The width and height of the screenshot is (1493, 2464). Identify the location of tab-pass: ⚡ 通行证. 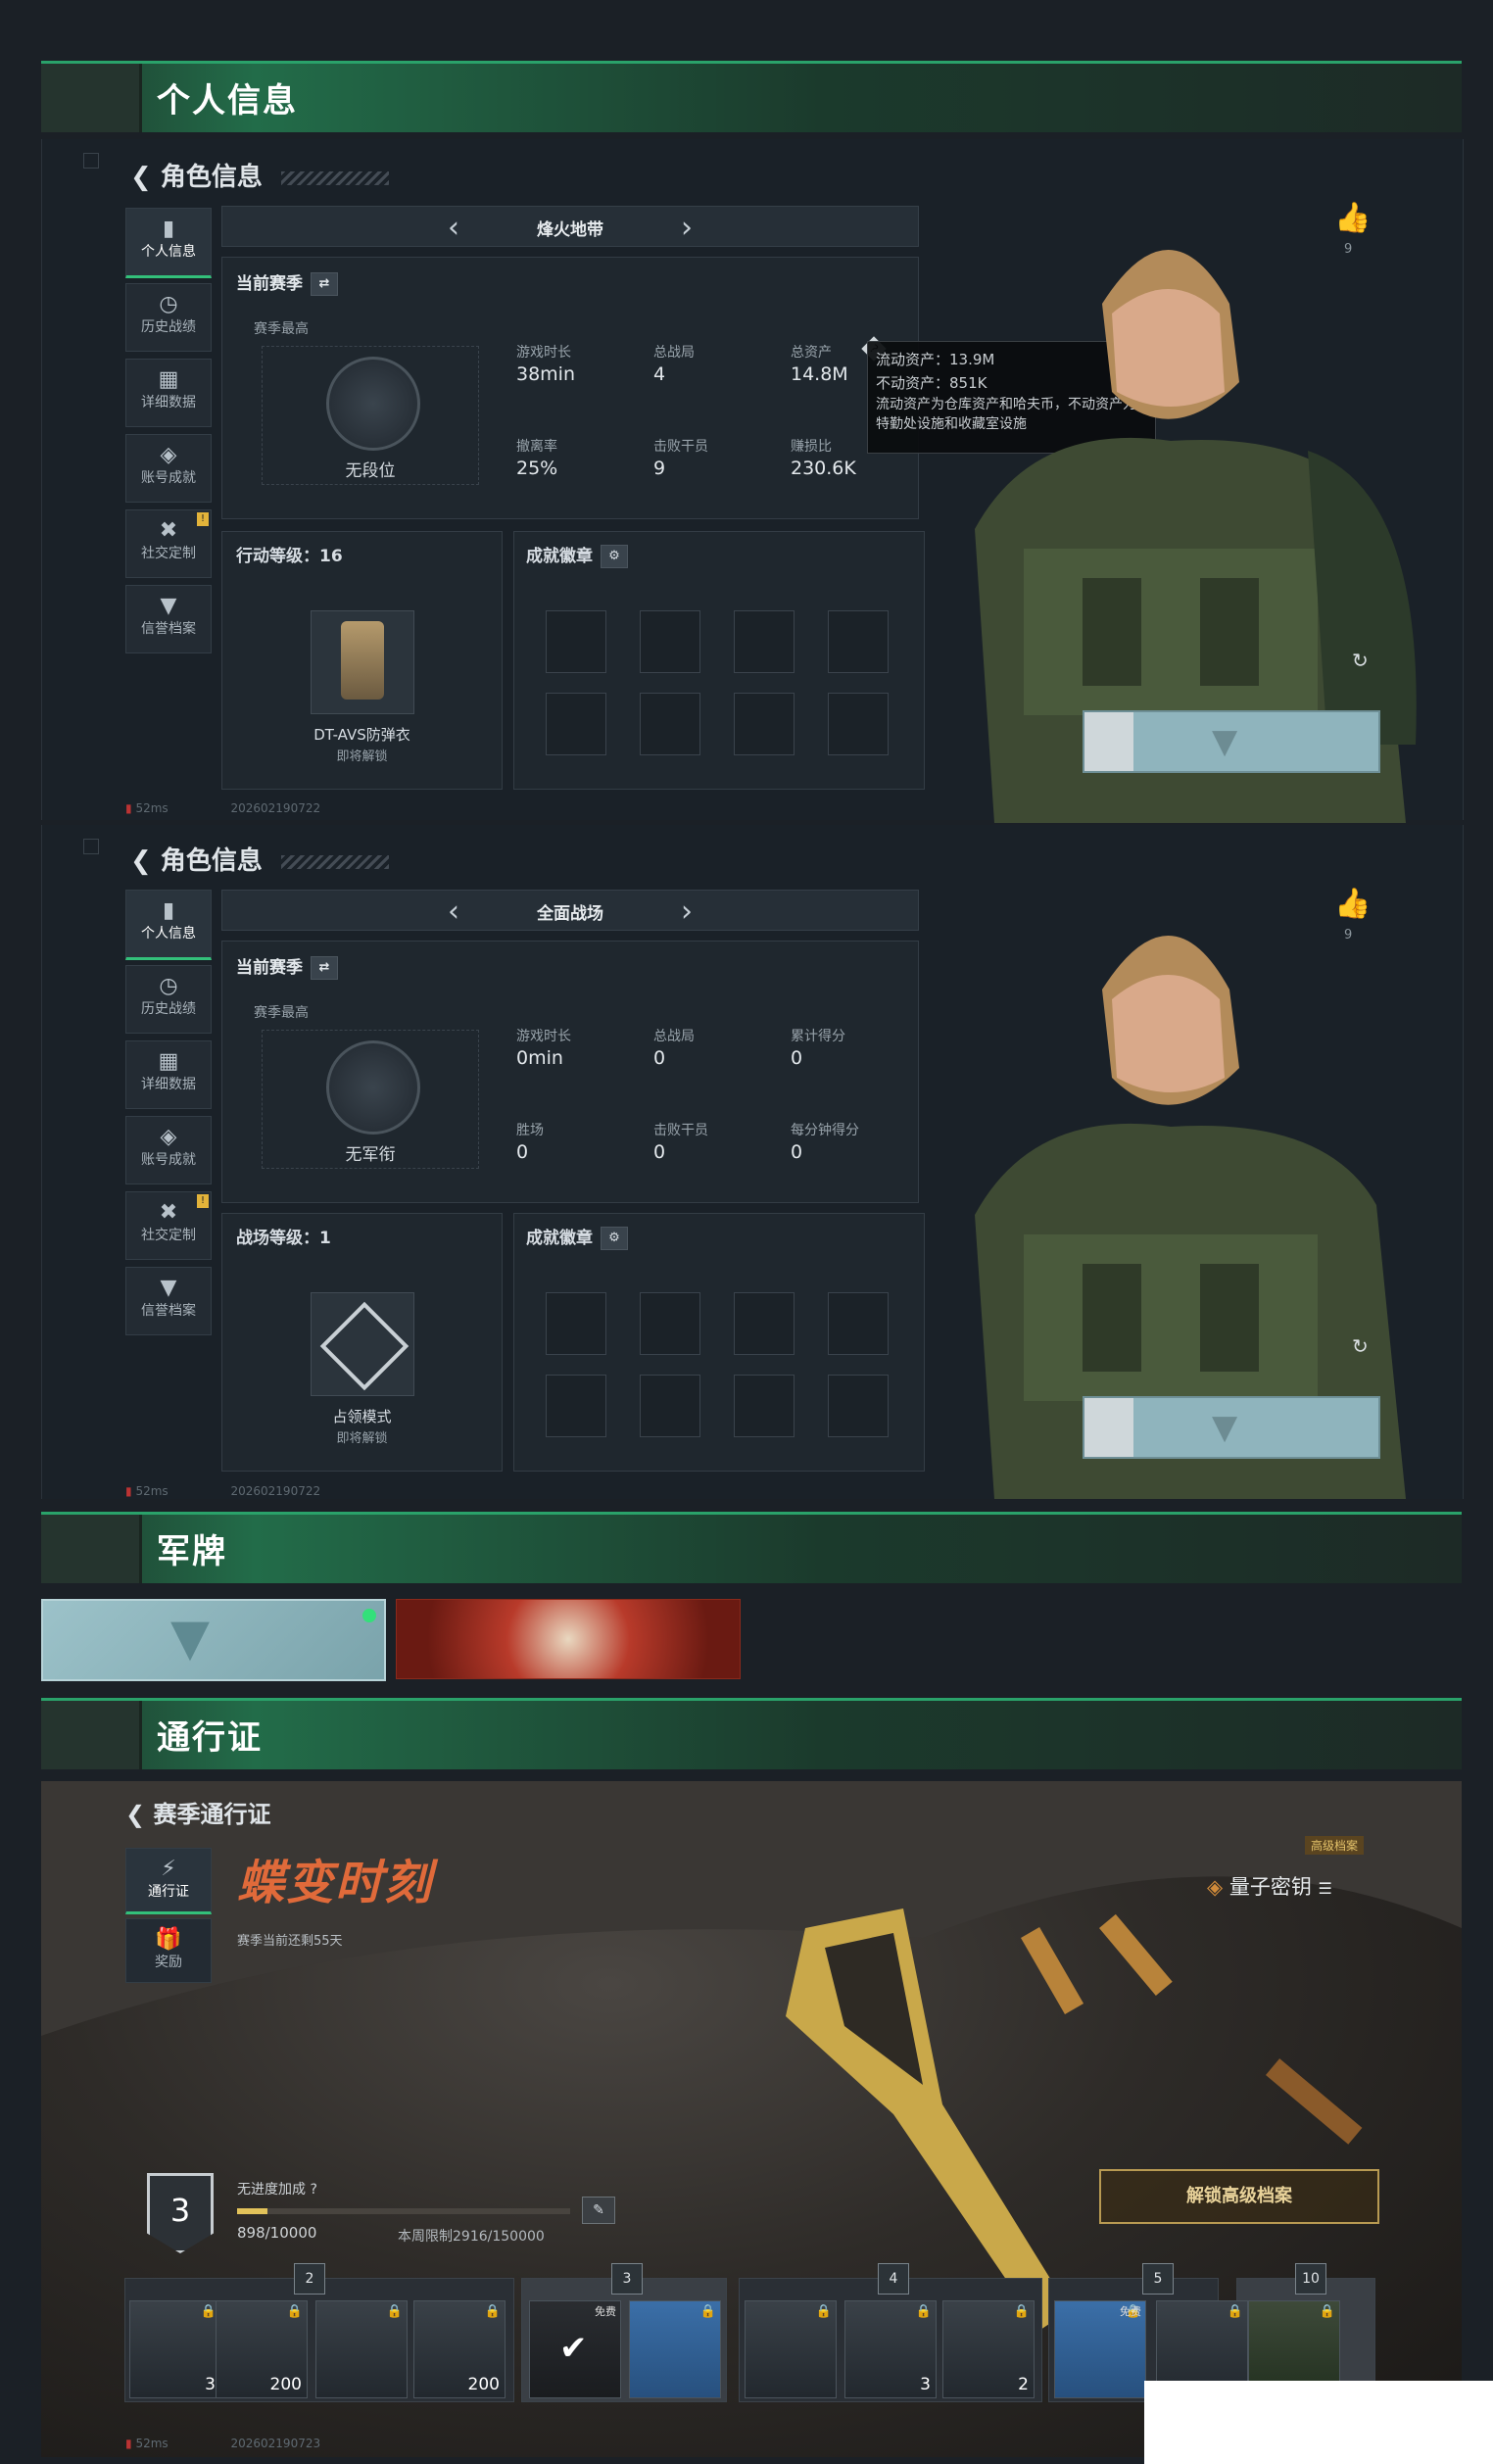
(168, 1881).